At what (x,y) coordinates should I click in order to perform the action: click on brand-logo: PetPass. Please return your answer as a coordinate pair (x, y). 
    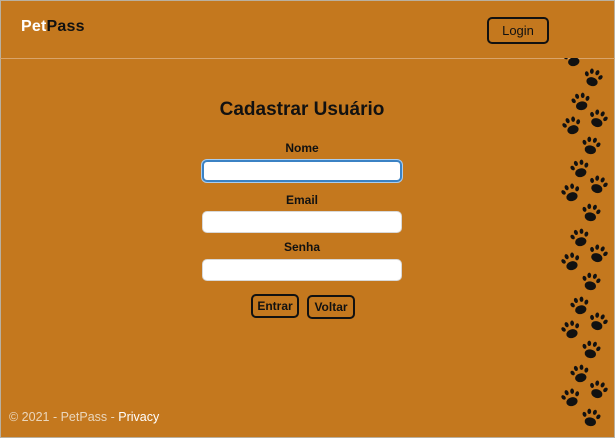
    Looking at the image, I should click on (53, 27).